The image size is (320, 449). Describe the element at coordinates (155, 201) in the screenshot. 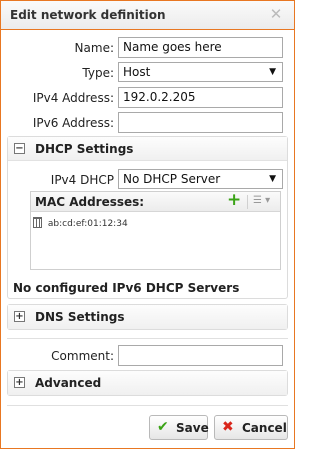

I see `mac-addresses-header: MAC Addresses: + ☰ ▾` at that location.